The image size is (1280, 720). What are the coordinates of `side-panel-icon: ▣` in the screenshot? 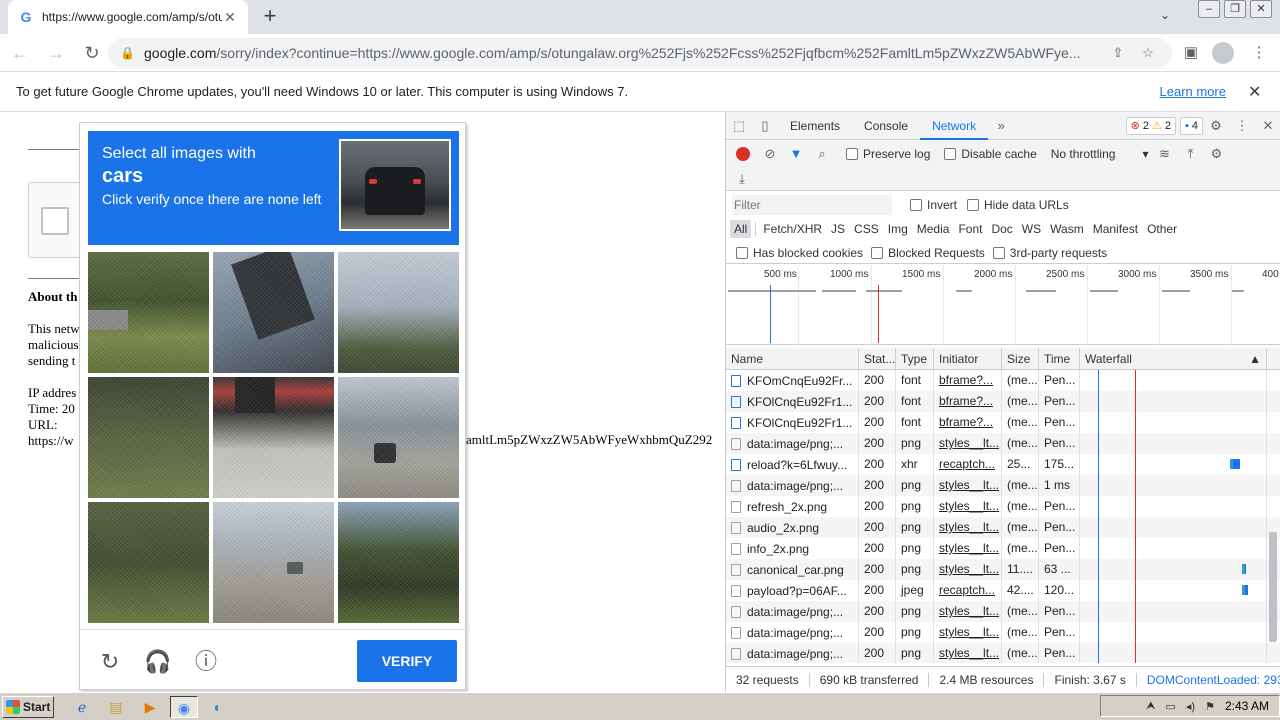 It's located at (1191, 53).